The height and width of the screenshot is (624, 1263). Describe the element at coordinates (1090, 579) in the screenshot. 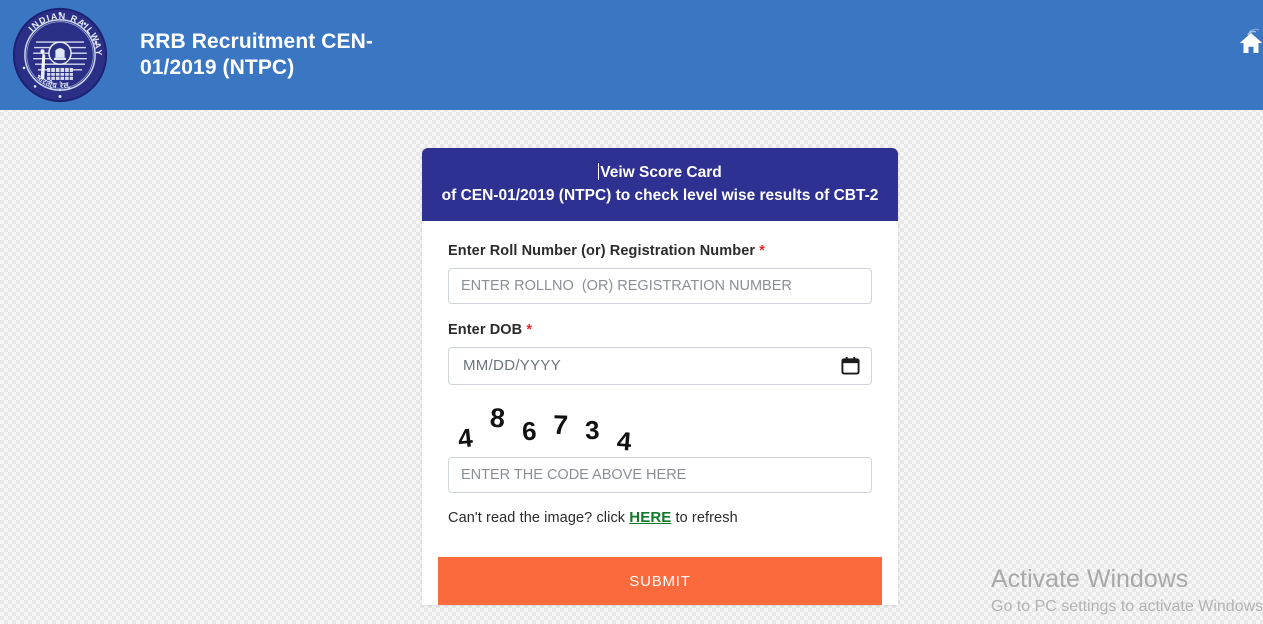

I see `watermark-title: Activate Windows` at that location.